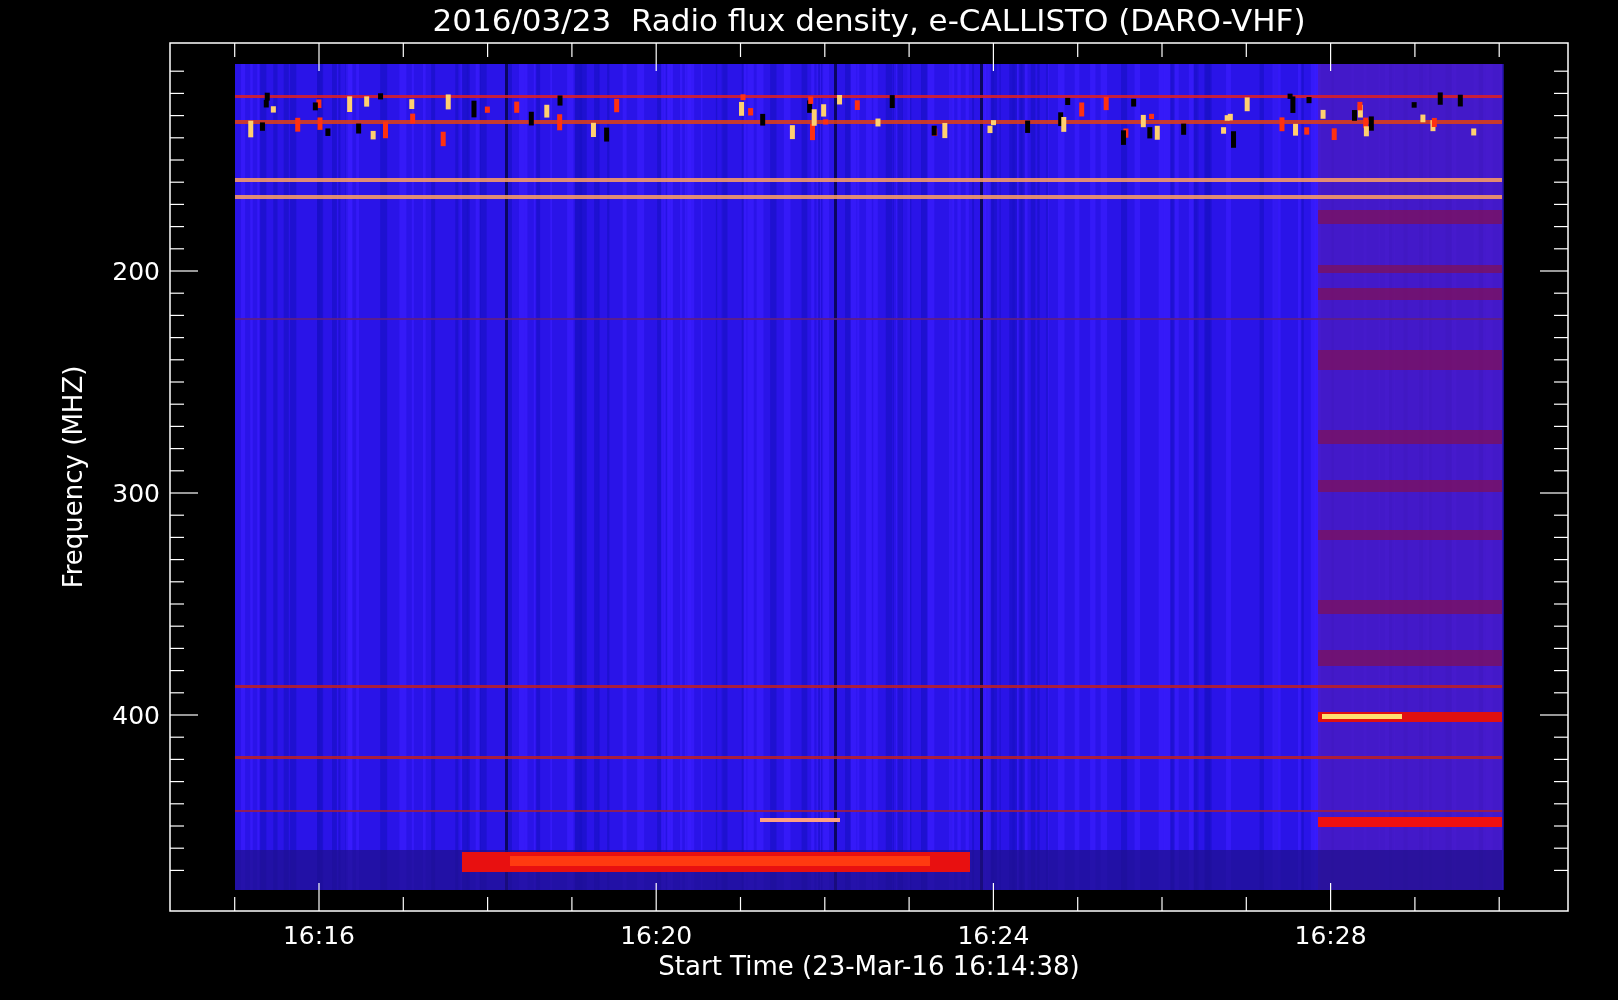 This screenshot has width=1618, height=1000. I want to click on axis-title: Frequency (MHZ), so click(73, 477).